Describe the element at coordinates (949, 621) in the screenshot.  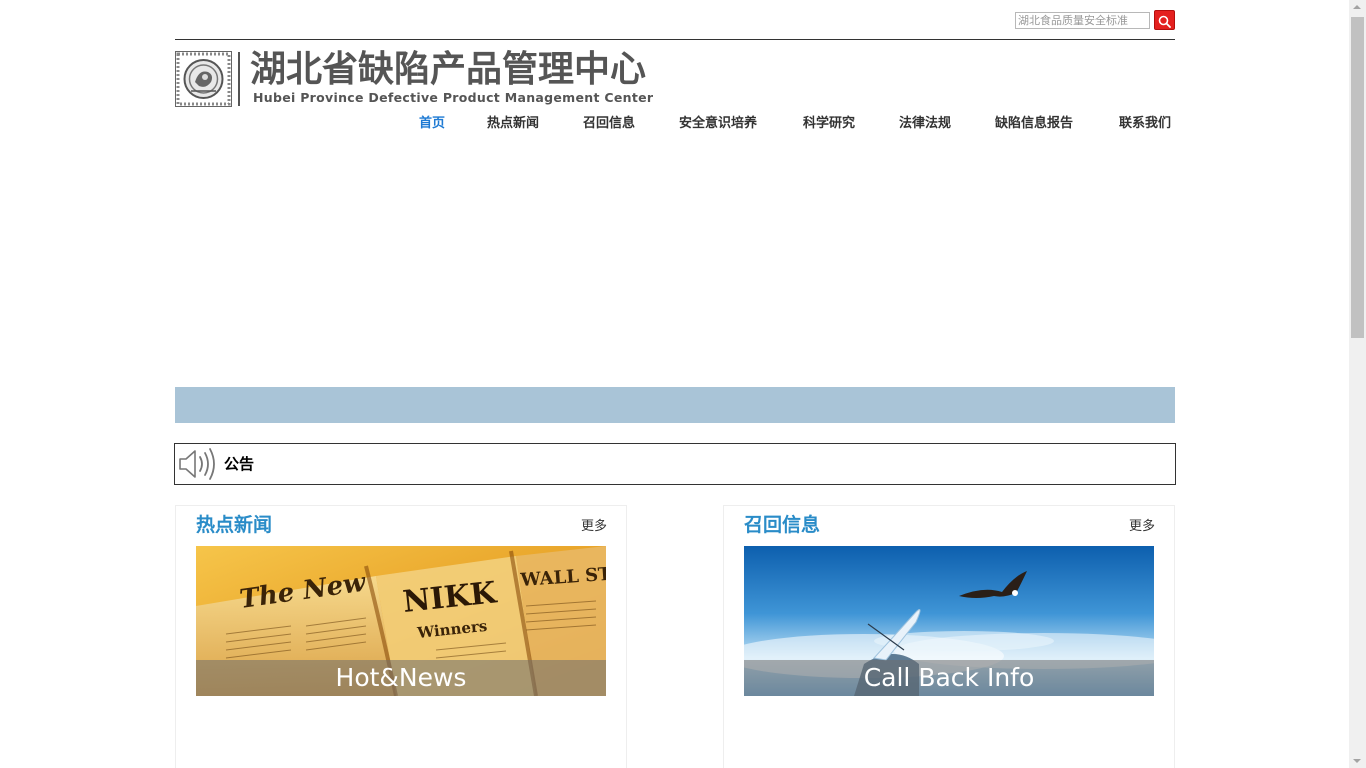
I see `recall-image: Call Back Info` at that location.